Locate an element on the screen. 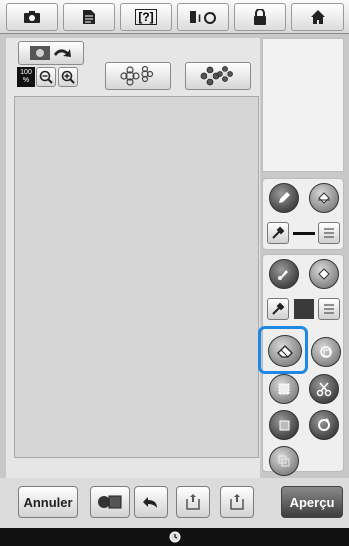  shapes-icon is located at coordinates (110, 502).